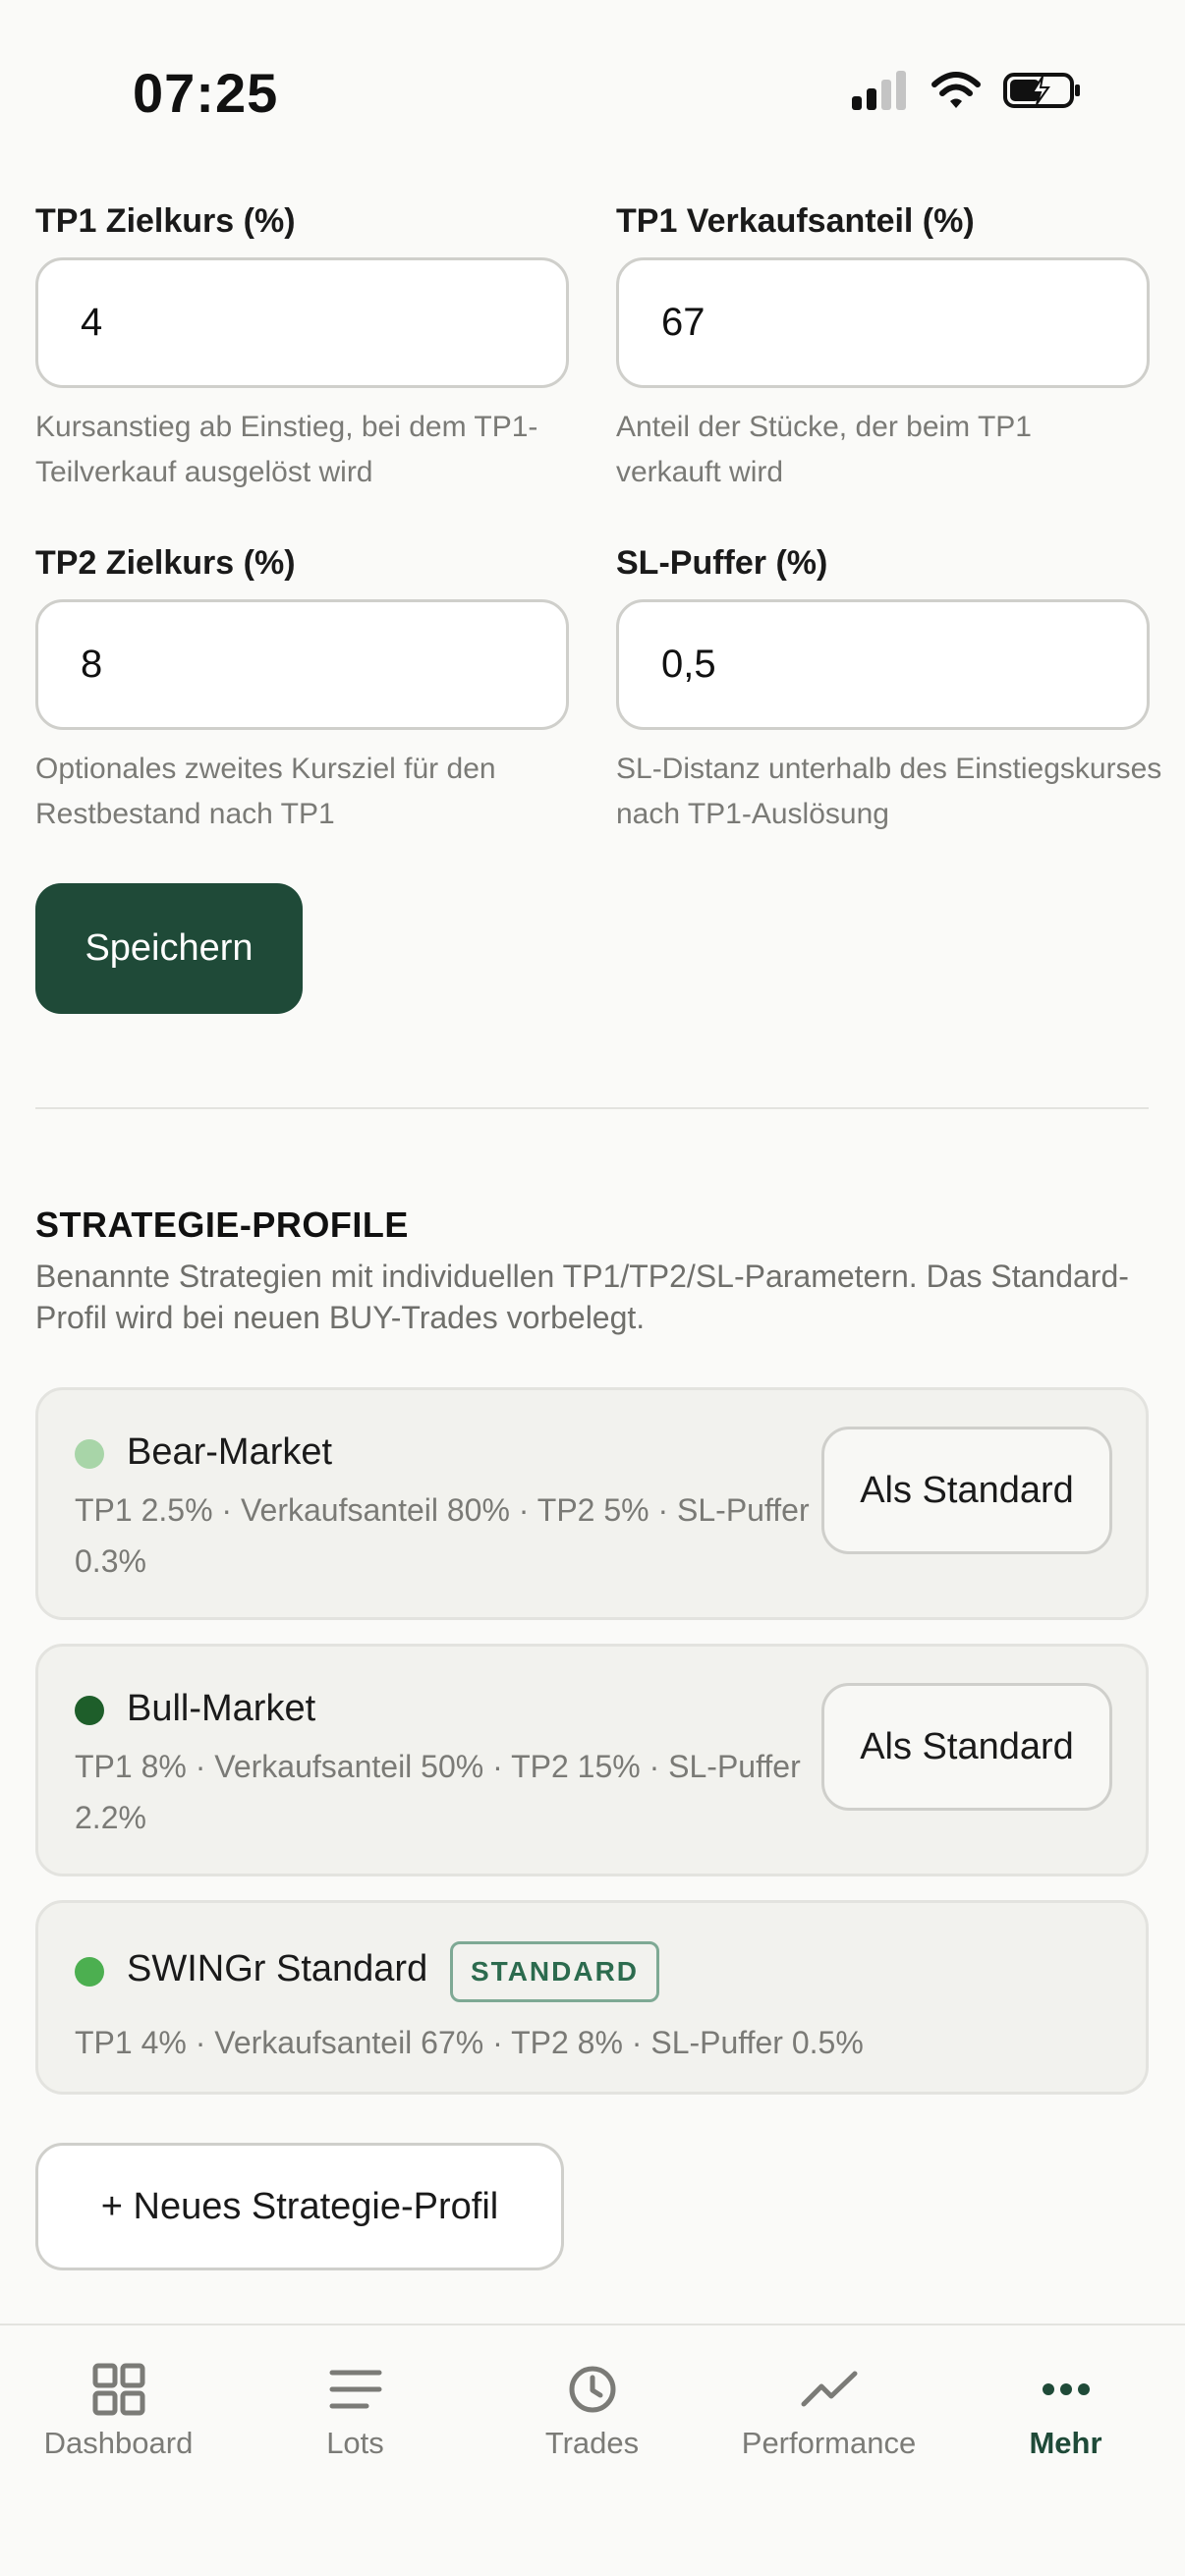 This screenshot has width=1185, height=2576. What do you see at coordinates (830, 2389) in the screenshot?
I see `trend-icon` at bounding box center [830, 2389].